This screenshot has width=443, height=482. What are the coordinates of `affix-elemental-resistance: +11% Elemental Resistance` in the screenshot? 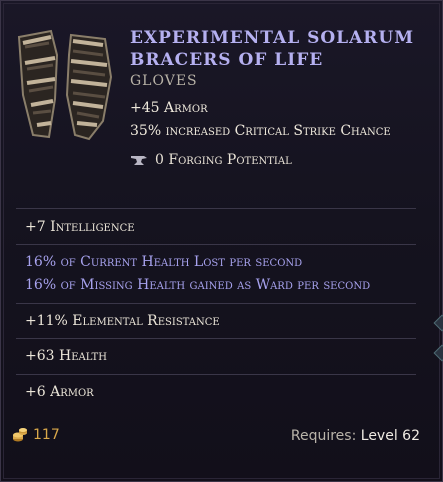 It's located at (122, 321).